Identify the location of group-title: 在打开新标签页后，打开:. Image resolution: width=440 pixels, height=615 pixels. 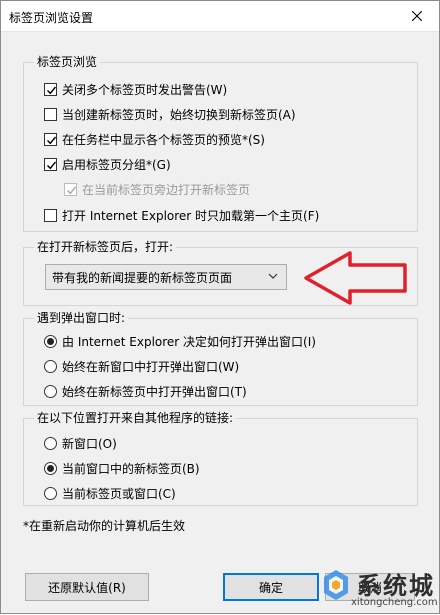
(105, 247).